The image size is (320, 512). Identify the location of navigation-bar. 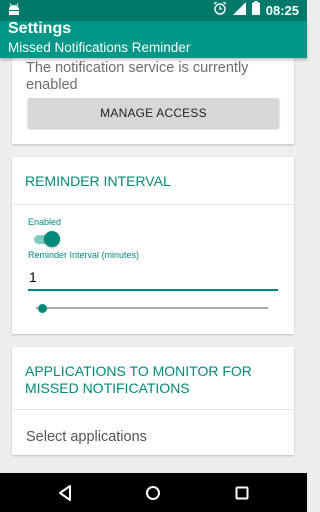
(153, 492).